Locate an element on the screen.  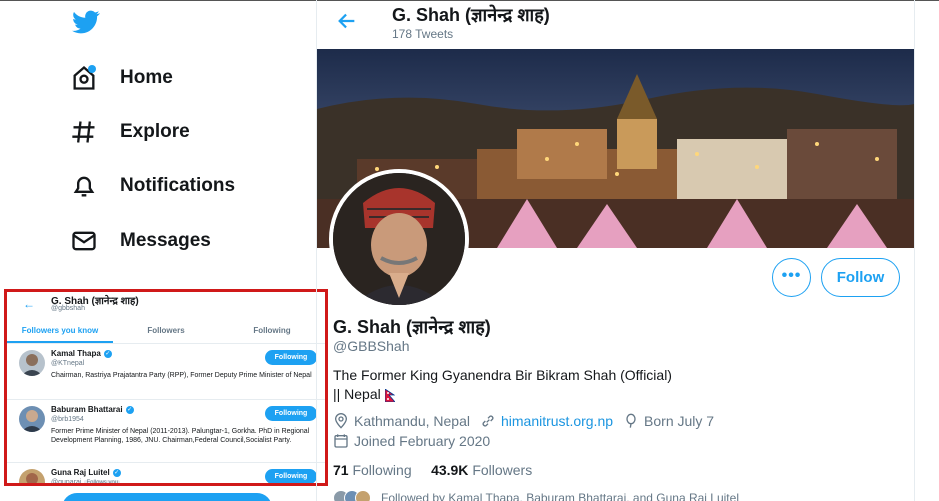
link-icon is located at coordinates (488, 421).